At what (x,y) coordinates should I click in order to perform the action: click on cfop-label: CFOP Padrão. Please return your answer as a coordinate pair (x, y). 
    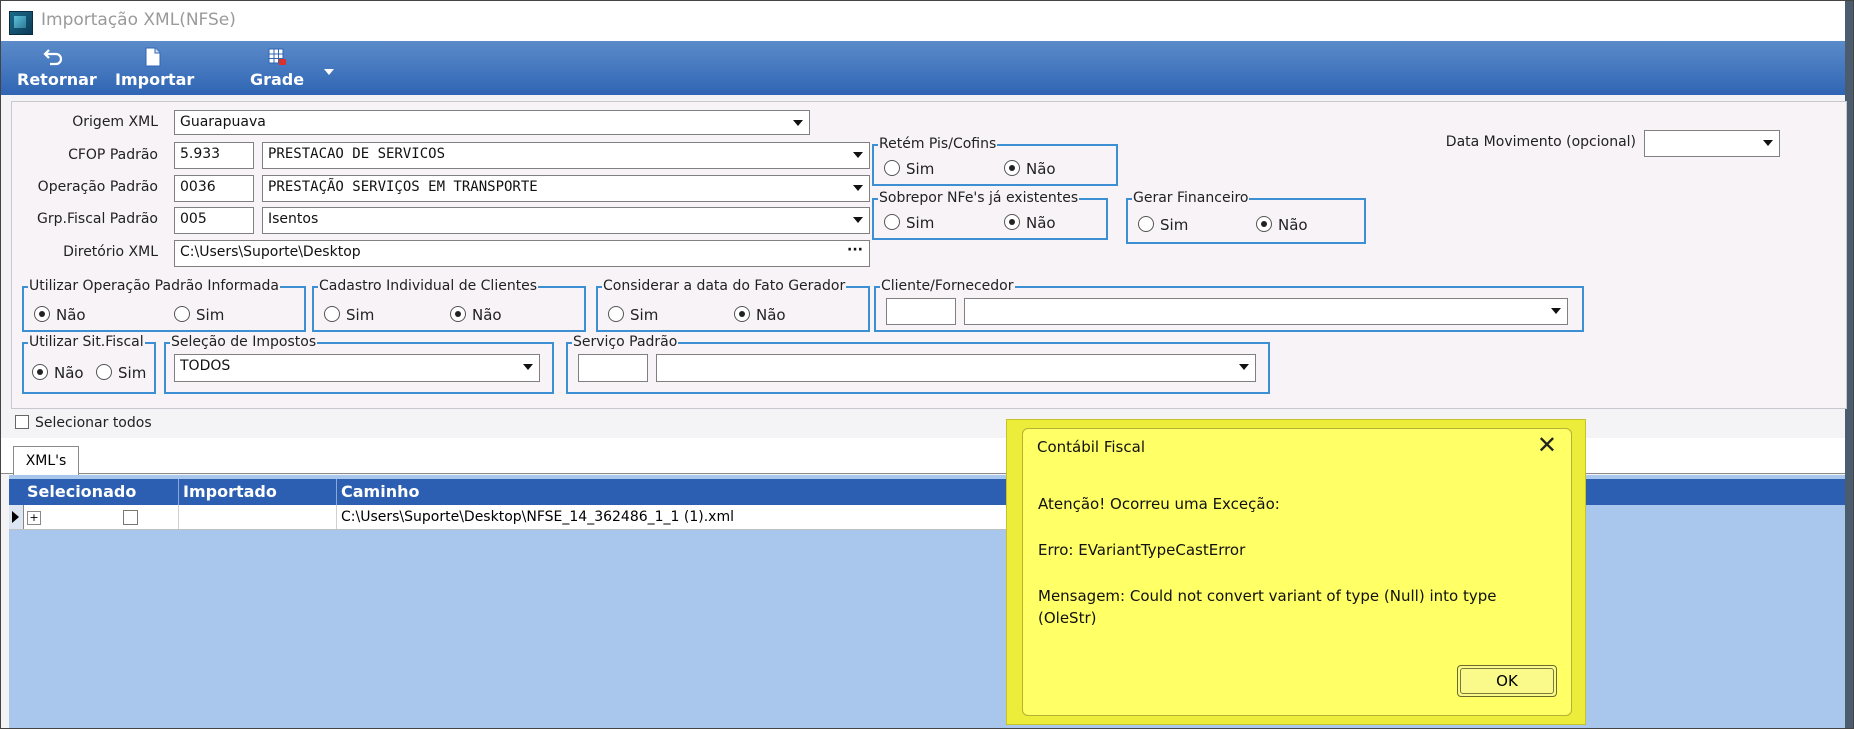
    Looking at the image, I should click on (113, 155).